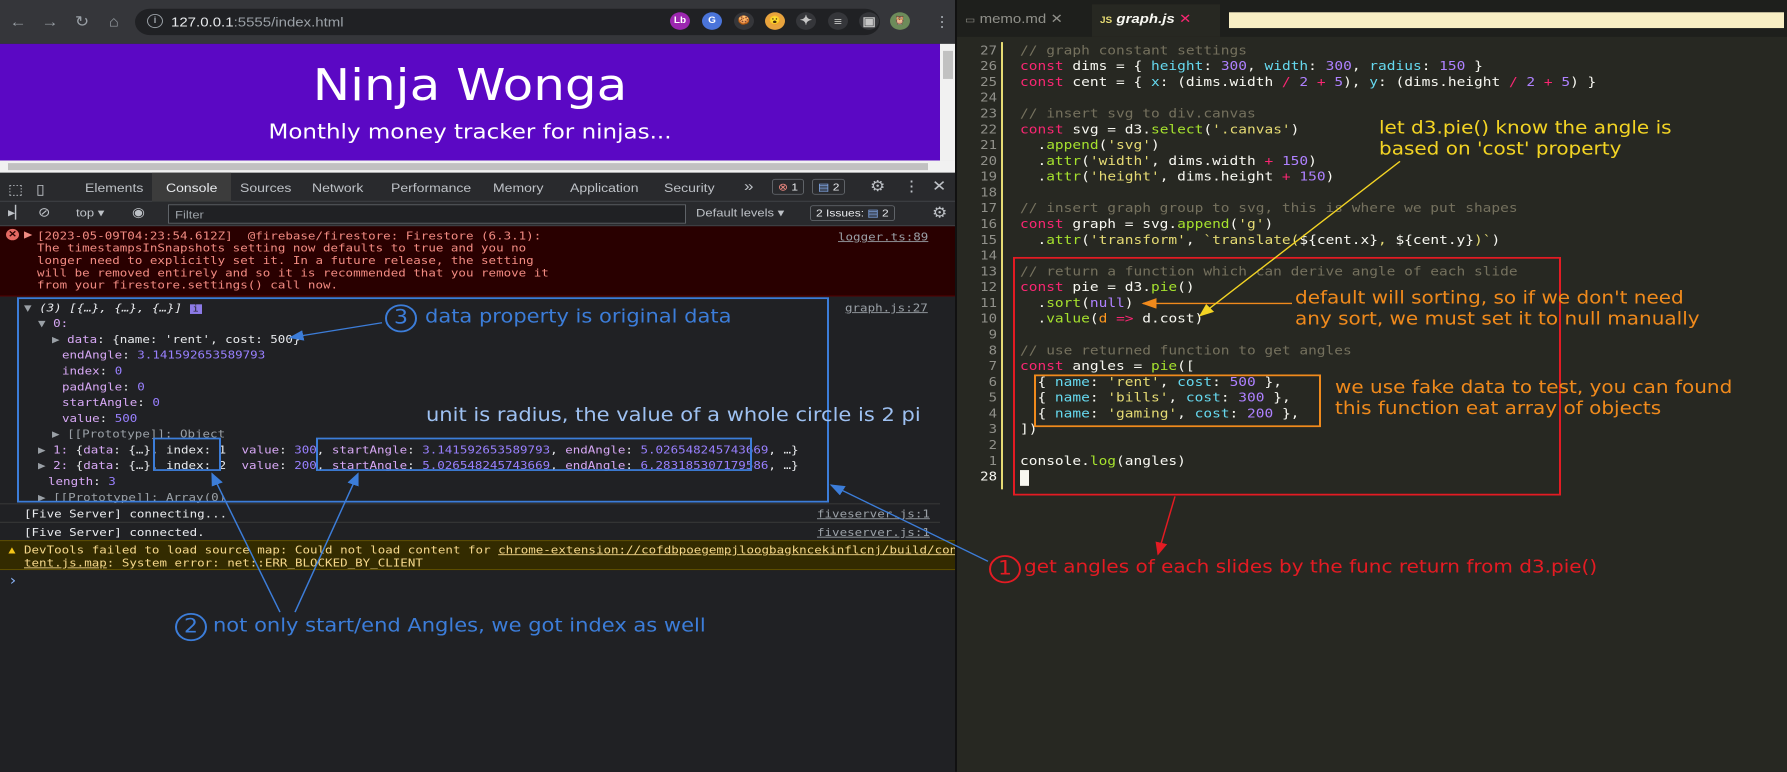 This screenshot has height=772, width=1787. Describe the element at coordinates (1299, 238) in the screenshot. I see `arrow-to-value` at that location.